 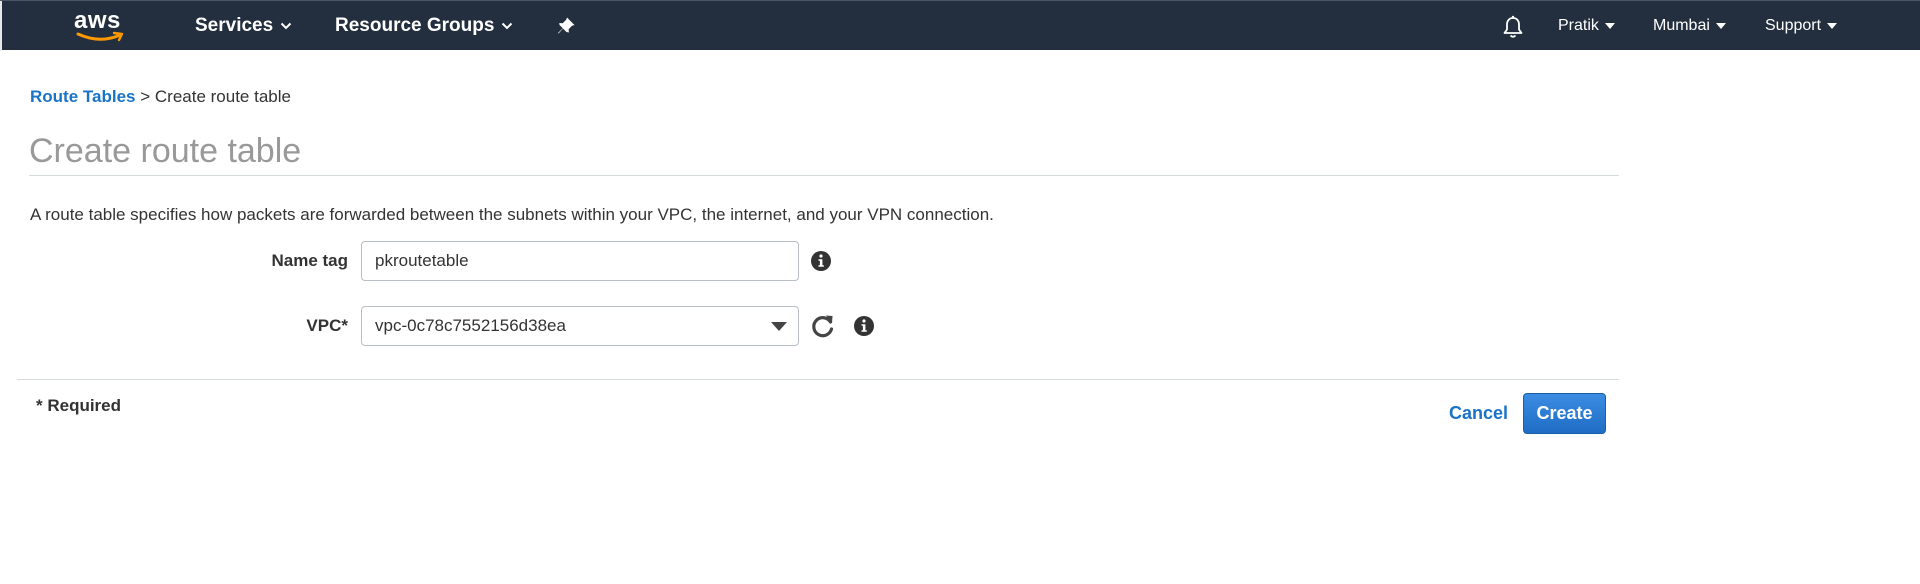 I want to click on resource-groups-menu: Resource Groups, so click(x=424, y=26).